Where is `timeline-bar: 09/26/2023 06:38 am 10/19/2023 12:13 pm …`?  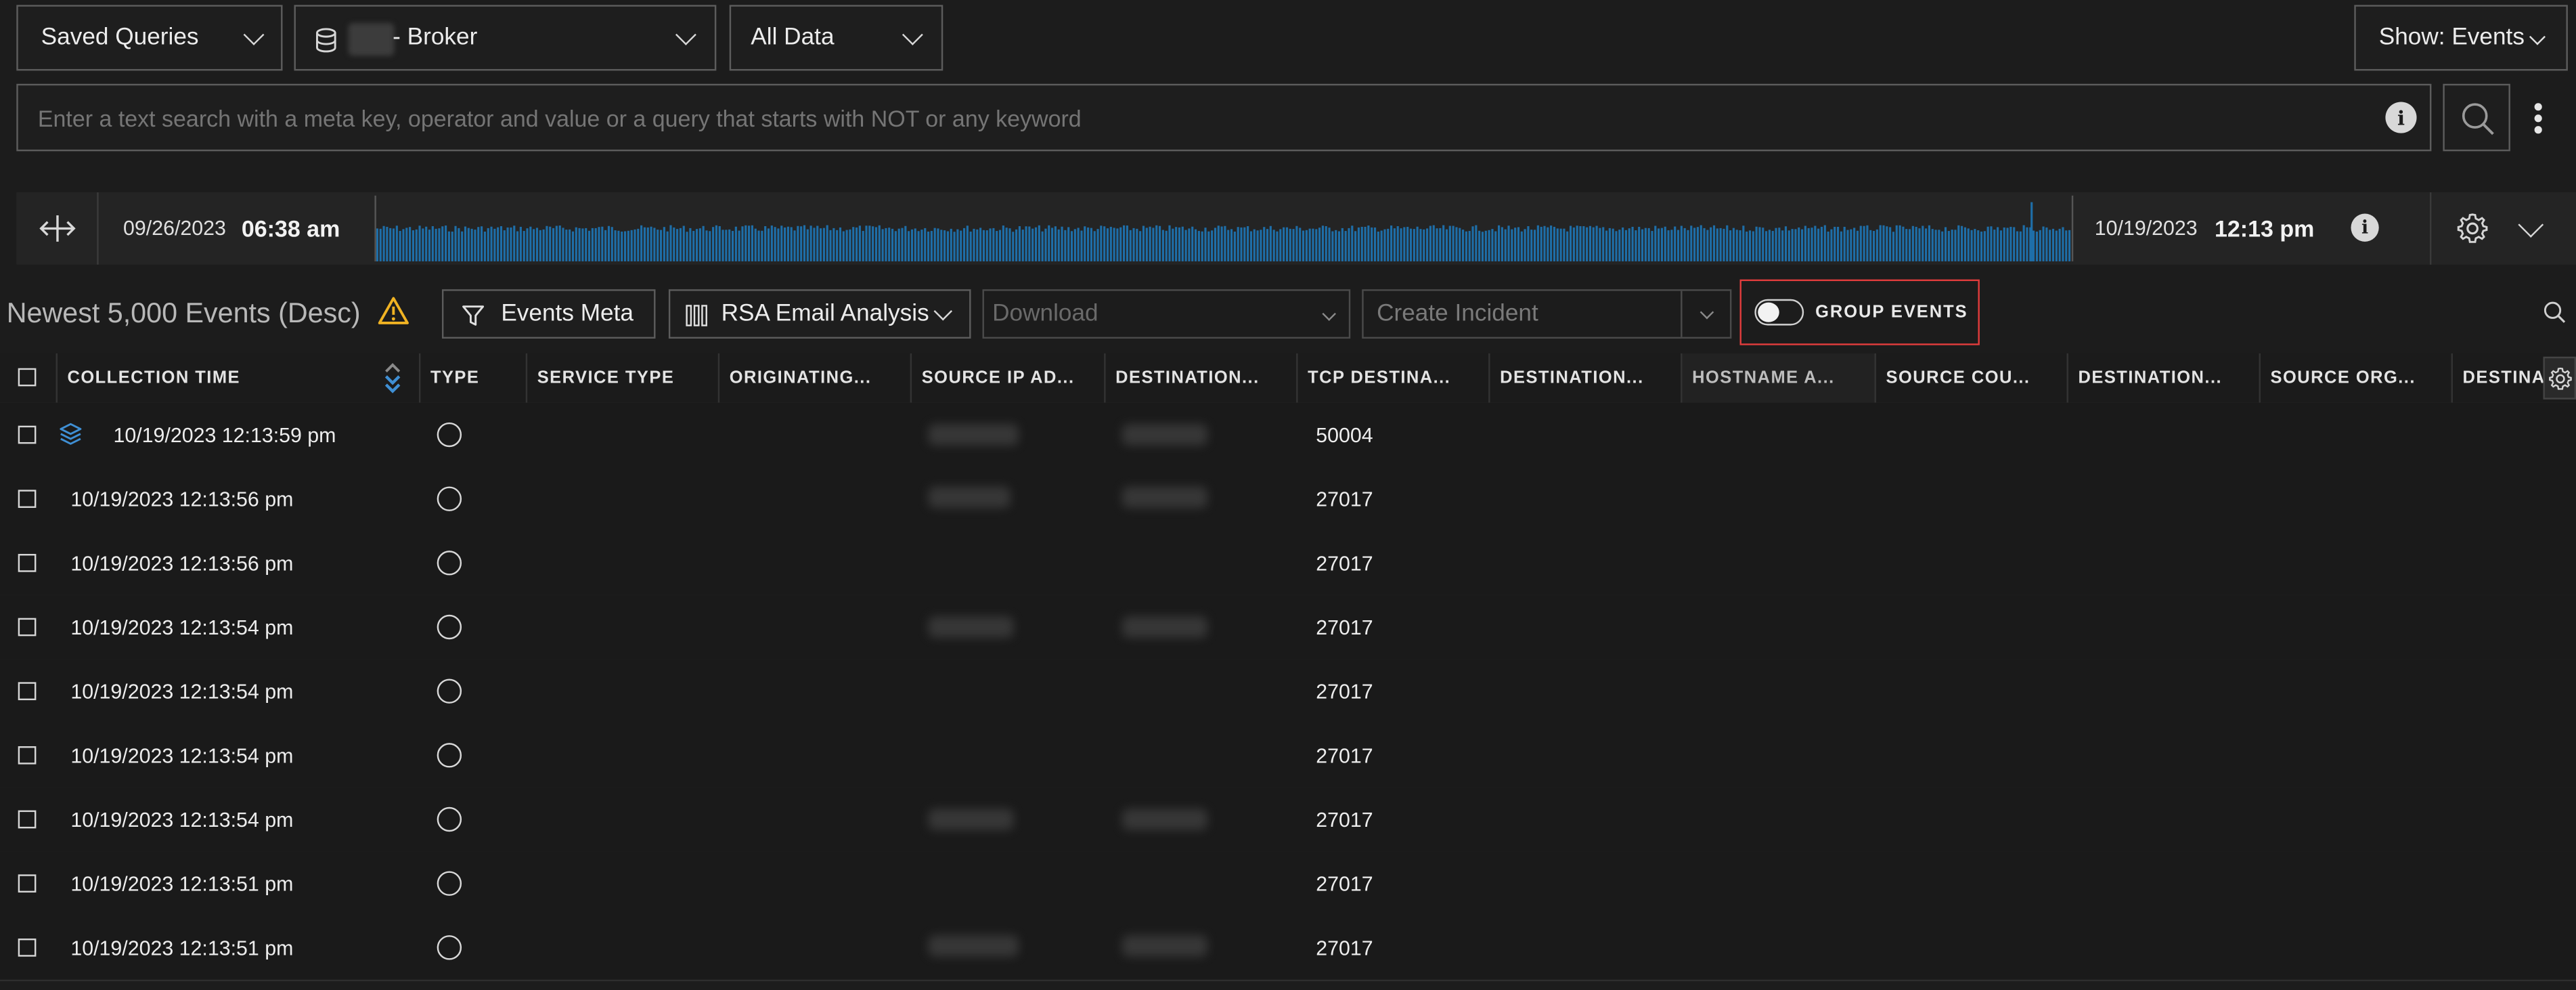 timeline-bar: 09/26/2023 06:38 am 10/19/2023 12:13 pm … is located at coordinates (1296, 228).